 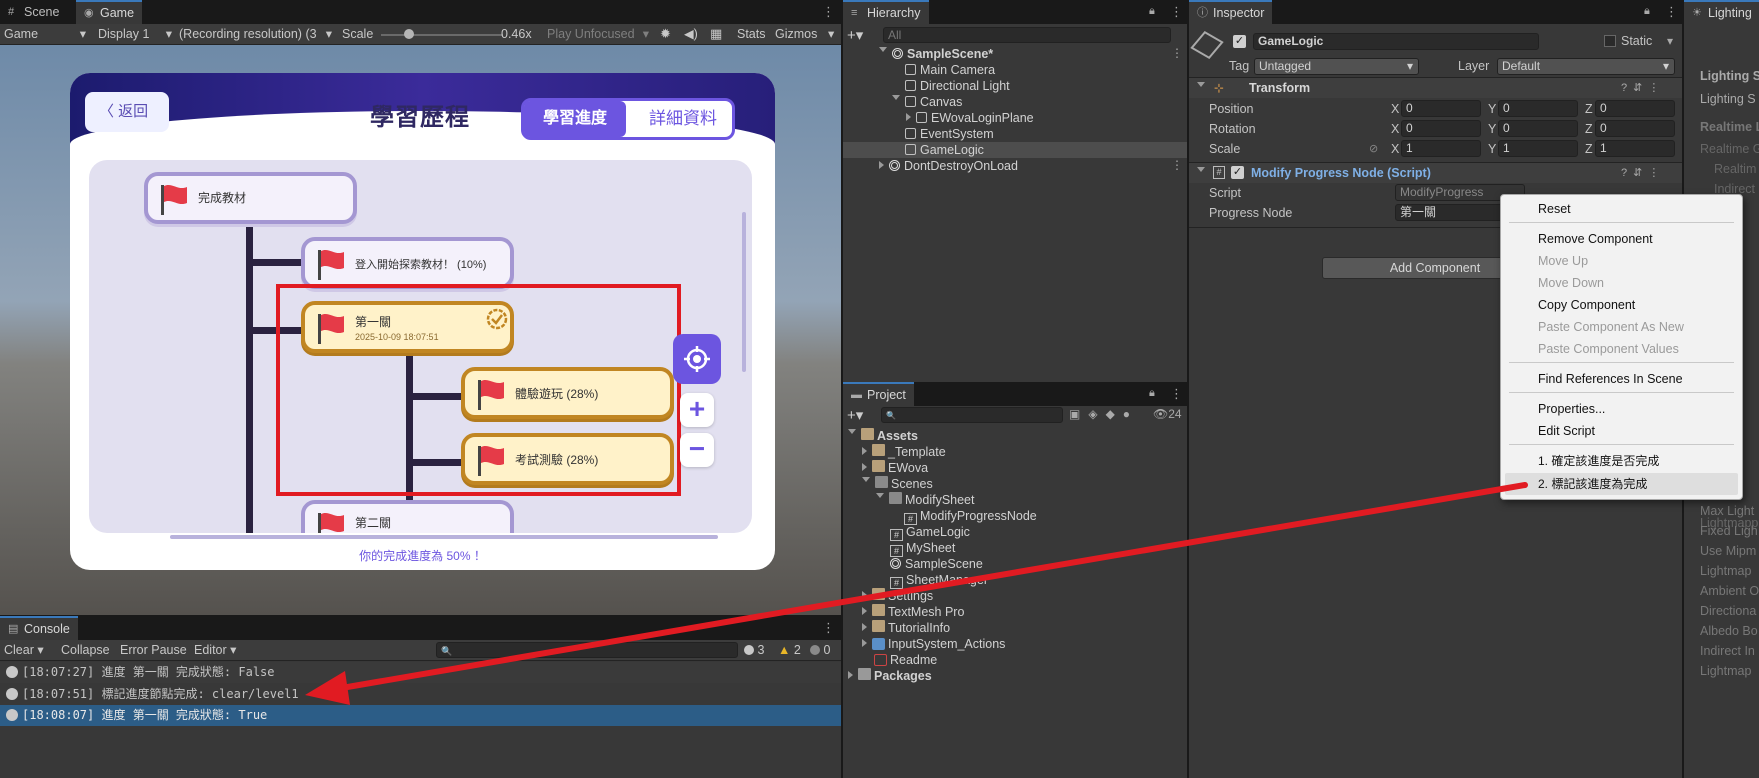 What do you see at coordinates (697, 450) in the screenshot?
I see `zoom-out-button: −` at bounding box center [697, 450].